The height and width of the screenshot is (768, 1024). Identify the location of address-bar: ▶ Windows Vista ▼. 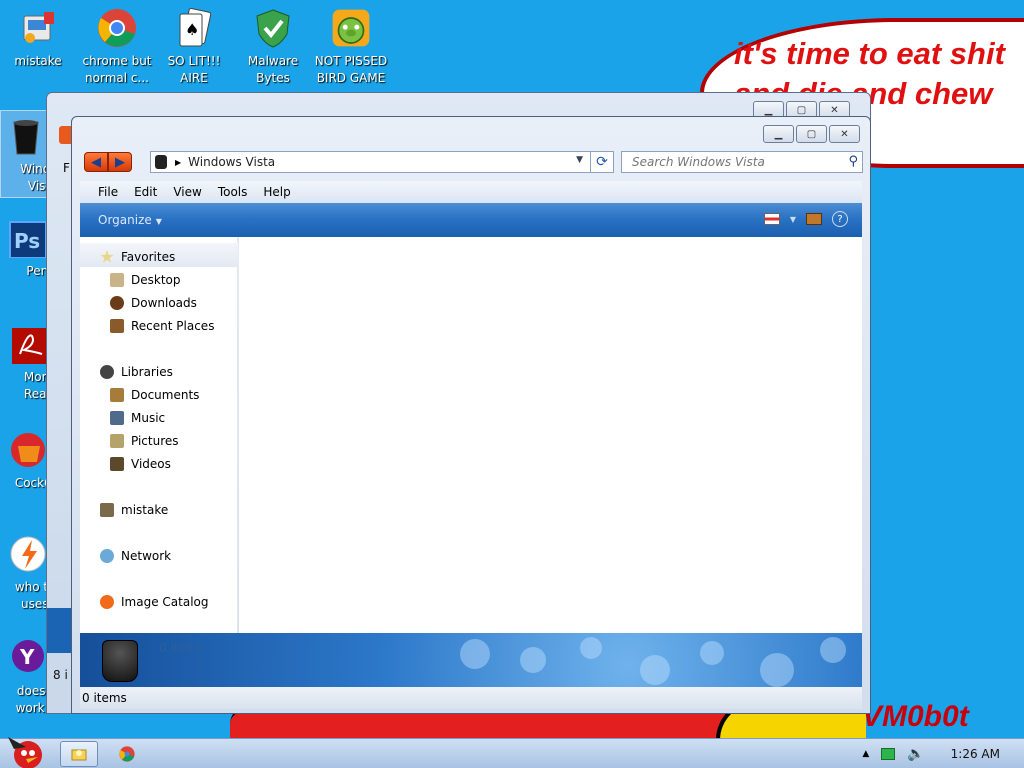
(382, 162).